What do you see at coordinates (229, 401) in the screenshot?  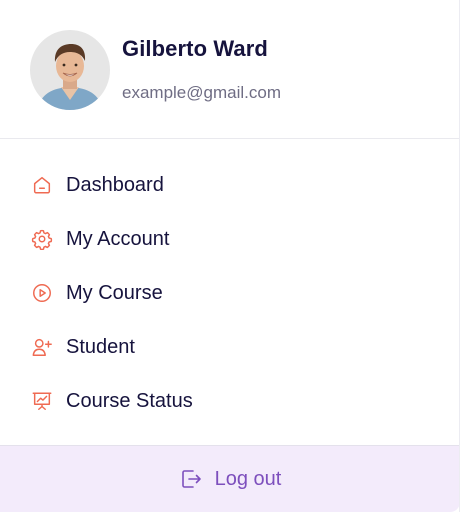 I see `menu-item-course-status: Course Status` at bounding box center [229, 401].